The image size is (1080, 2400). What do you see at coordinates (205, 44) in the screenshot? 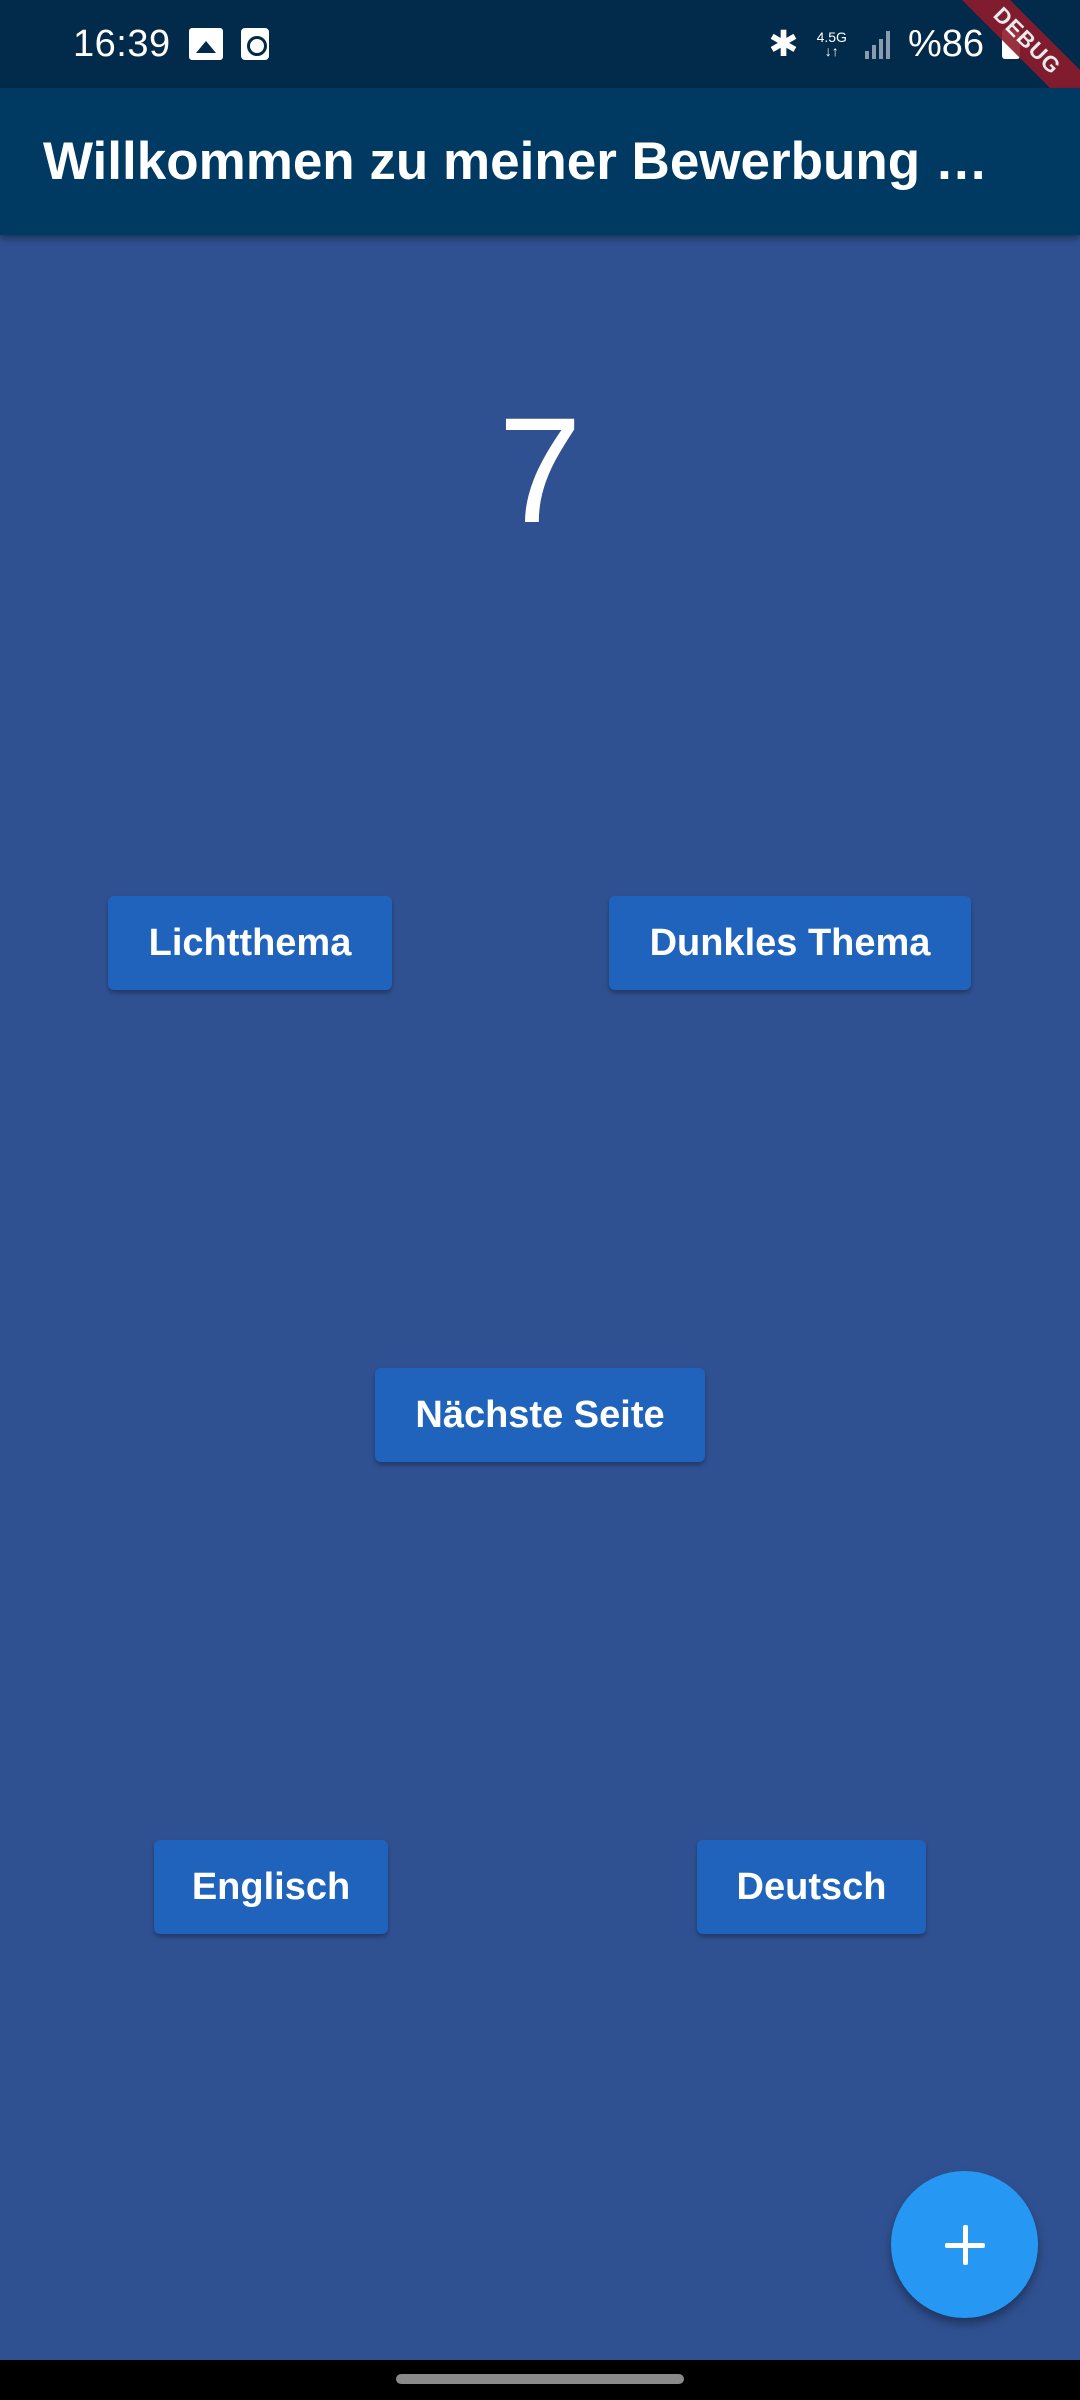
I see `gallery-icon` at bounding box center [205, 44].